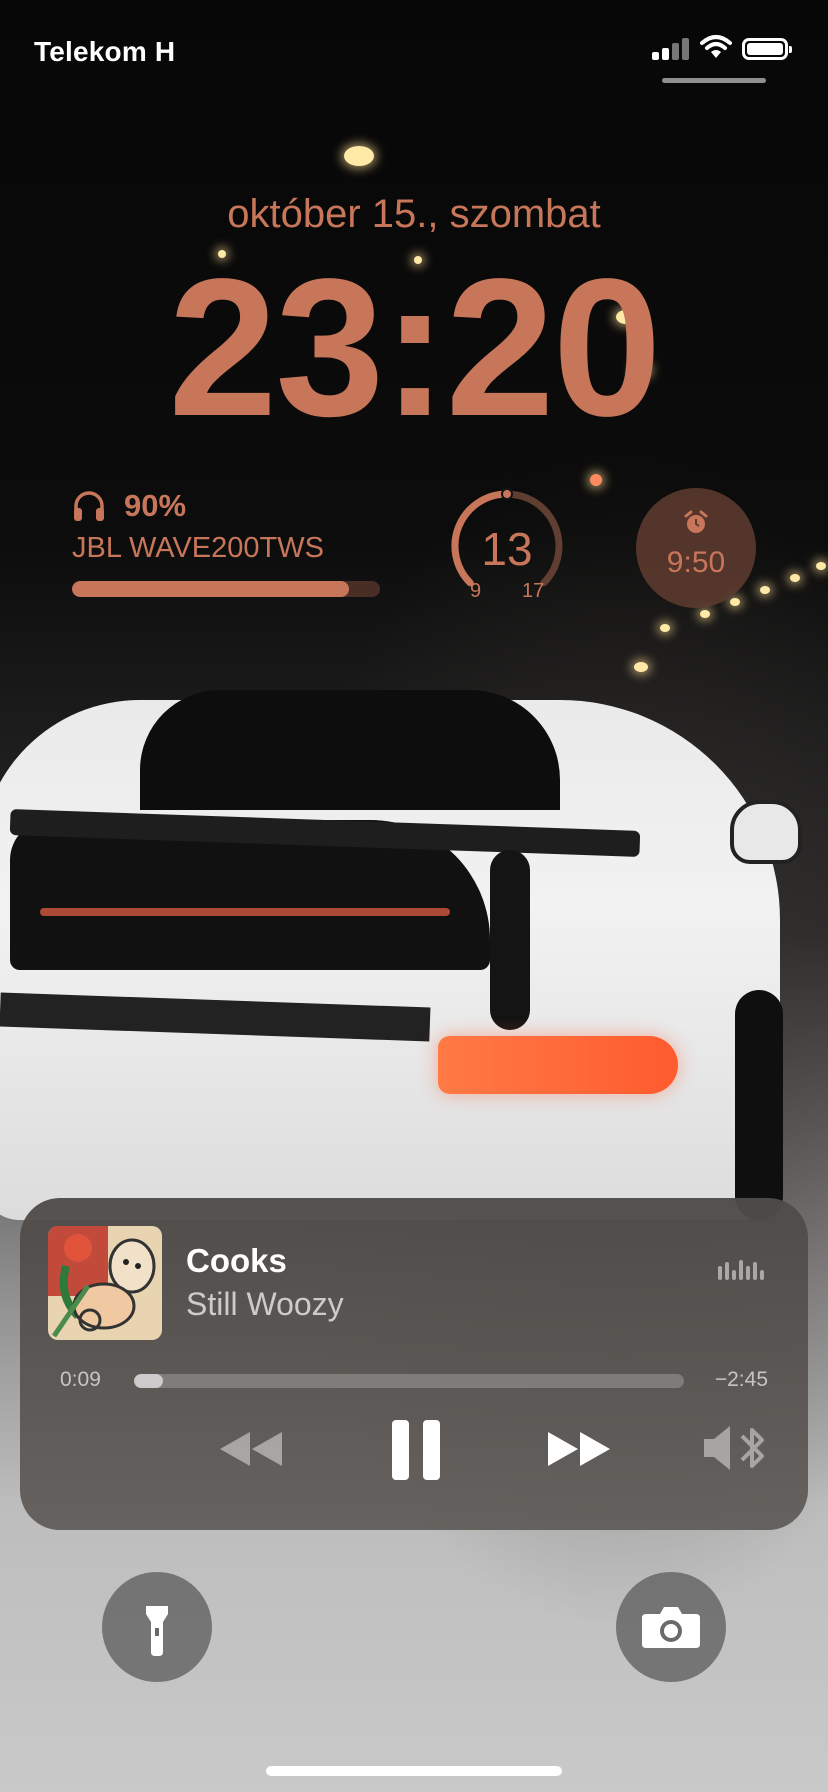  Describe the element at coordinates (696, 523) in the screenshot. I see `alarm-clock-icon` at that location.